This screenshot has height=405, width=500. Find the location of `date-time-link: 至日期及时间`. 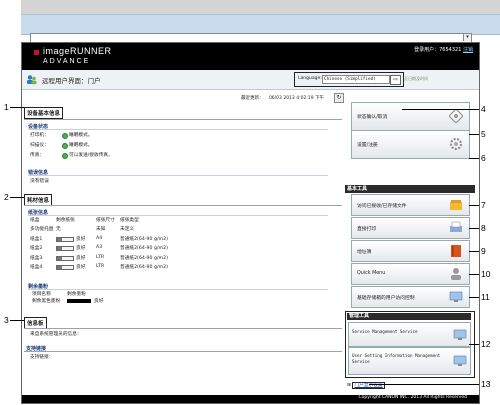

date-time-link: 至日期及时间 is located at coordinates (416, 79).